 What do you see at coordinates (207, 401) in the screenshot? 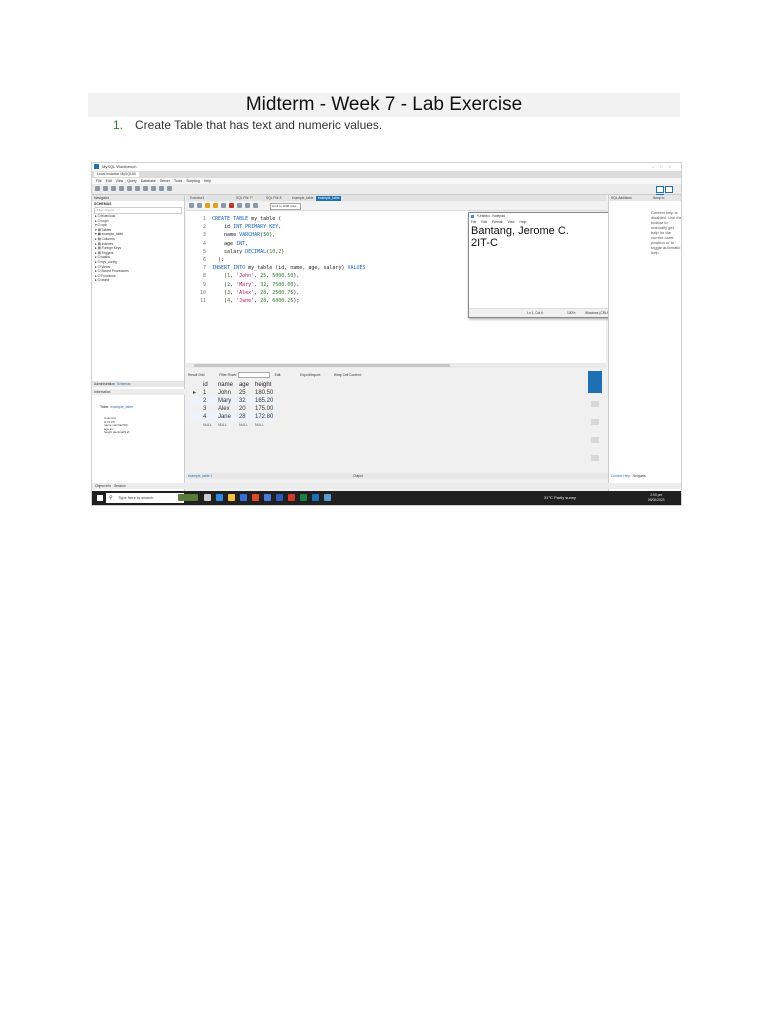
I see `grid-cell: 2` at bounding box center [207, 401].